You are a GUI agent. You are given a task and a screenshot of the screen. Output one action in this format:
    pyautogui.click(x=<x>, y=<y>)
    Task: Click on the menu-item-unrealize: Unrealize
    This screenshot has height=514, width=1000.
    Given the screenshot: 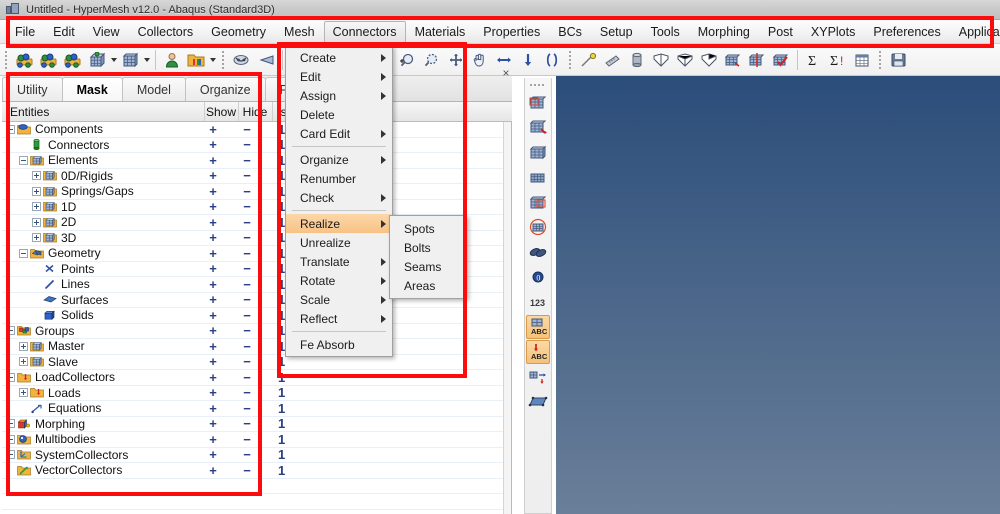 What is the action you would take?
    pyautogui.click(x=339, y=242)
    